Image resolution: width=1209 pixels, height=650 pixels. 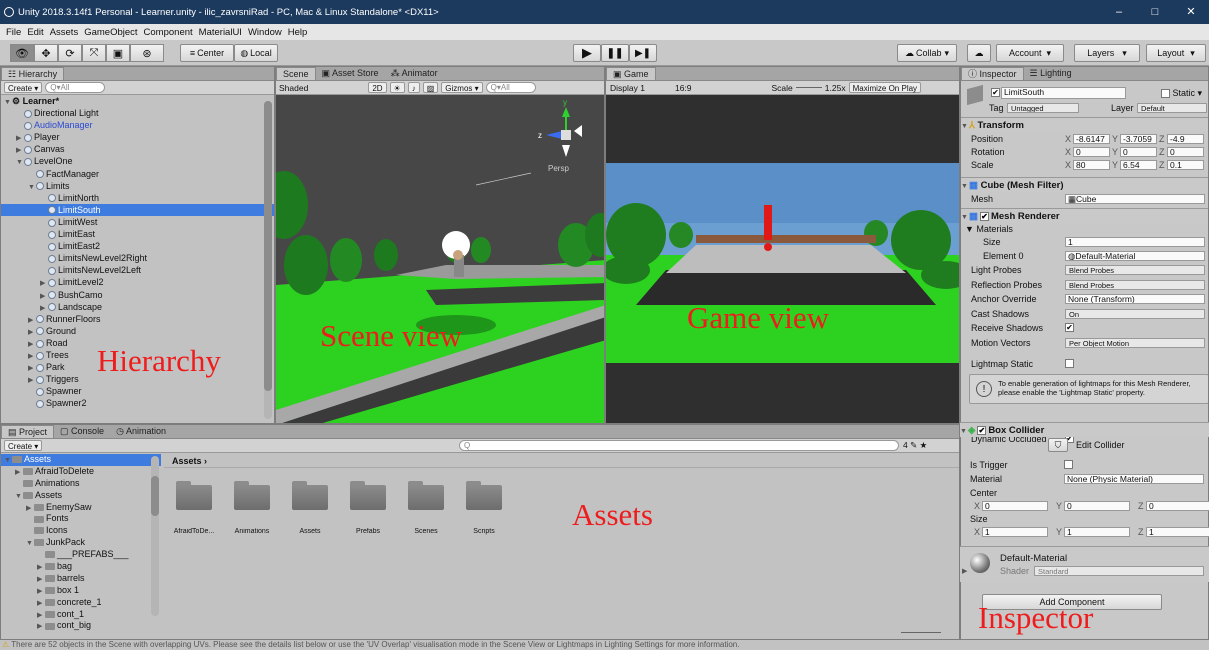 I want to click on hierarchy-create-button: Create ▾, so click(x=23, y=87).